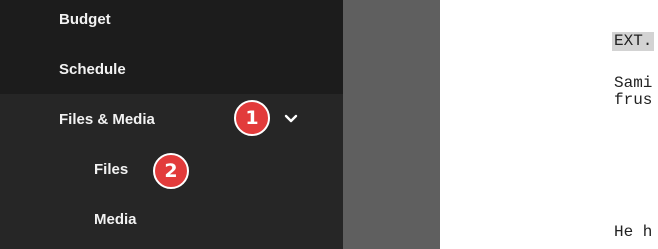 The height and width of the screenshot is (249, 658). What do you see at coordinates (171, 171) in the screenshot?
I see `step-badge-2: 2` at bounding box center [171, 171].